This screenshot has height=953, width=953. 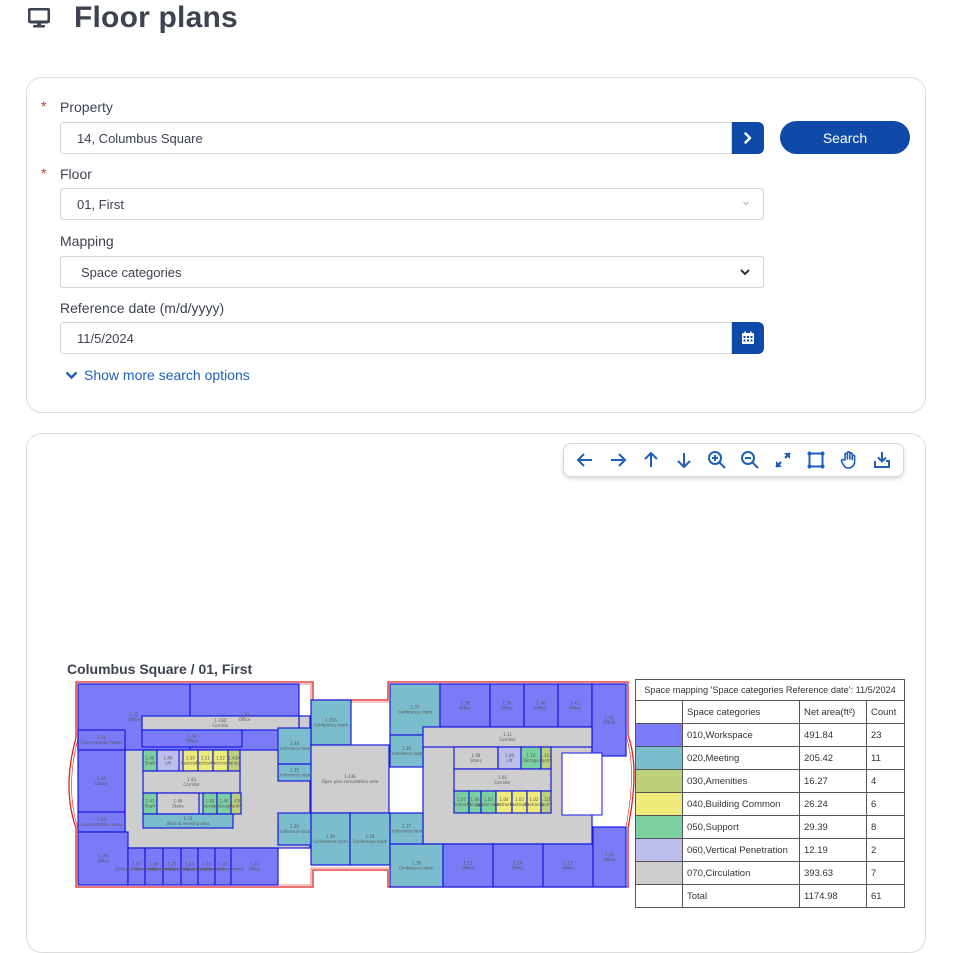 I want to click on legend-total-count: 61, so click(x=885, y=896).